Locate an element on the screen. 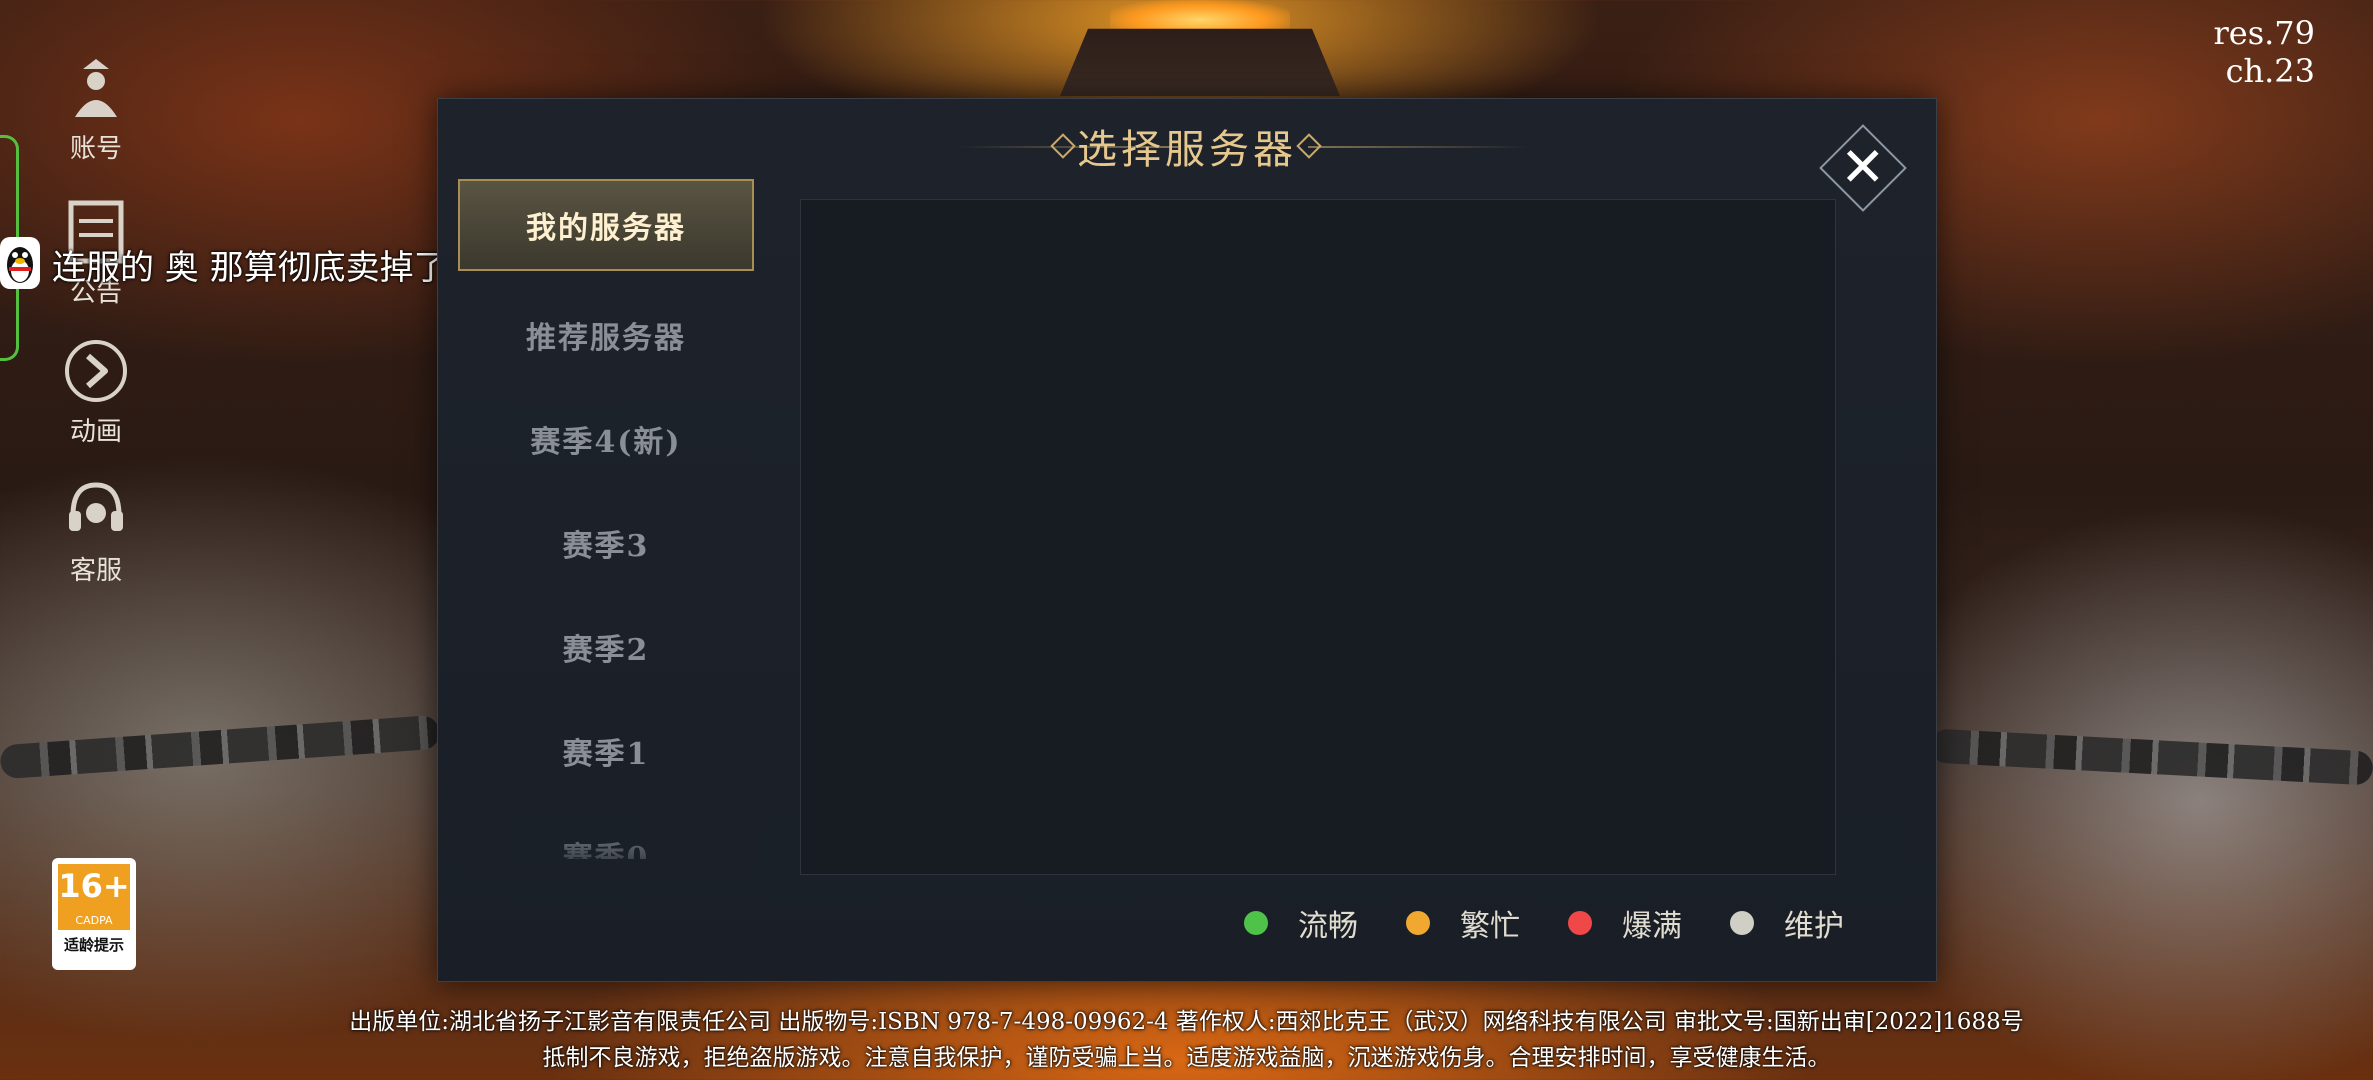  status-dot-gray-icon is located at coordinates (1742, 923).